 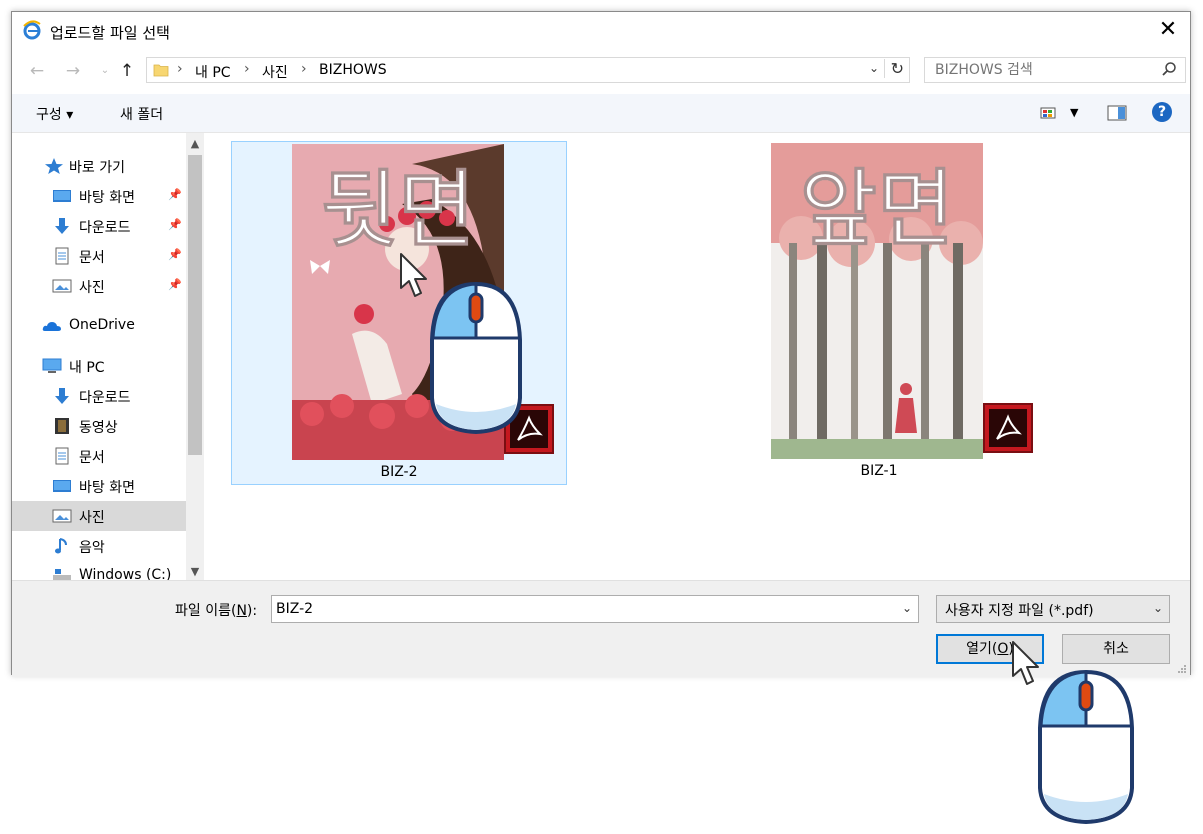 What do you see at coordinates (73, 71) in the screenshot?
I see `forward-arrow-icon: →` at bounding box center [73, 71].